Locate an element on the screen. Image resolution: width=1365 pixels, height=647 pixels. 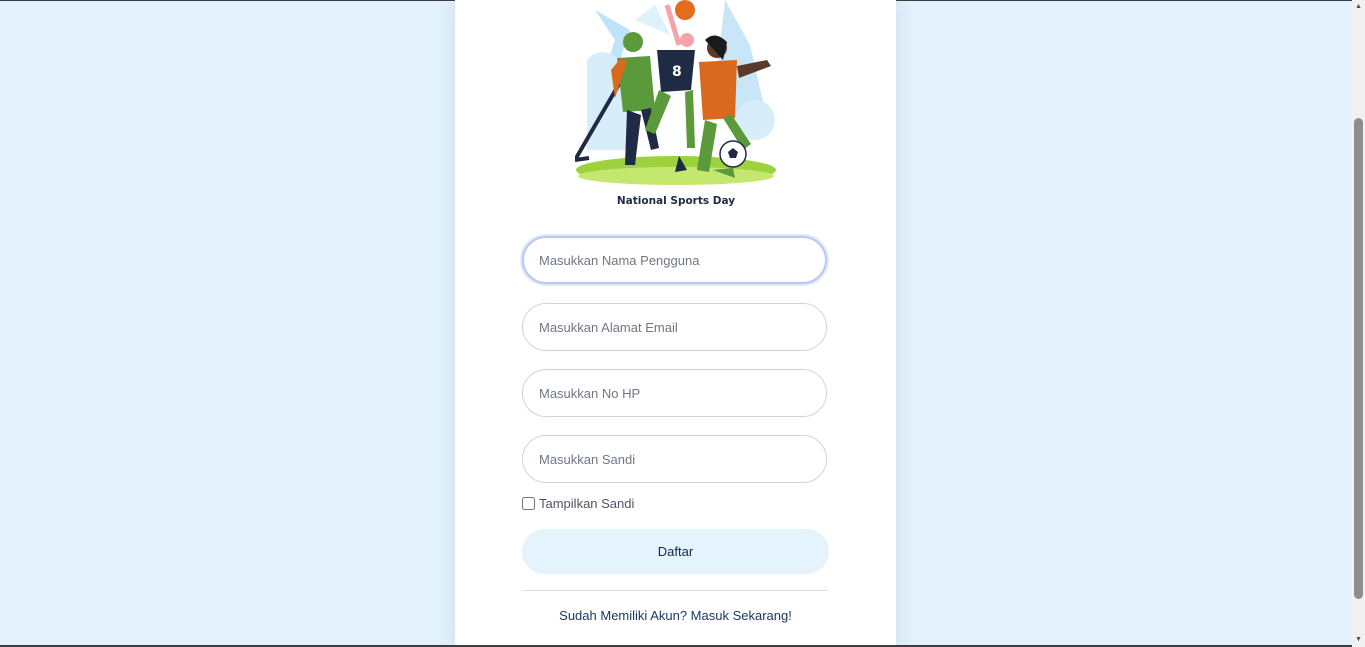
show-password-checkbox is located at coordinates (528, 503).